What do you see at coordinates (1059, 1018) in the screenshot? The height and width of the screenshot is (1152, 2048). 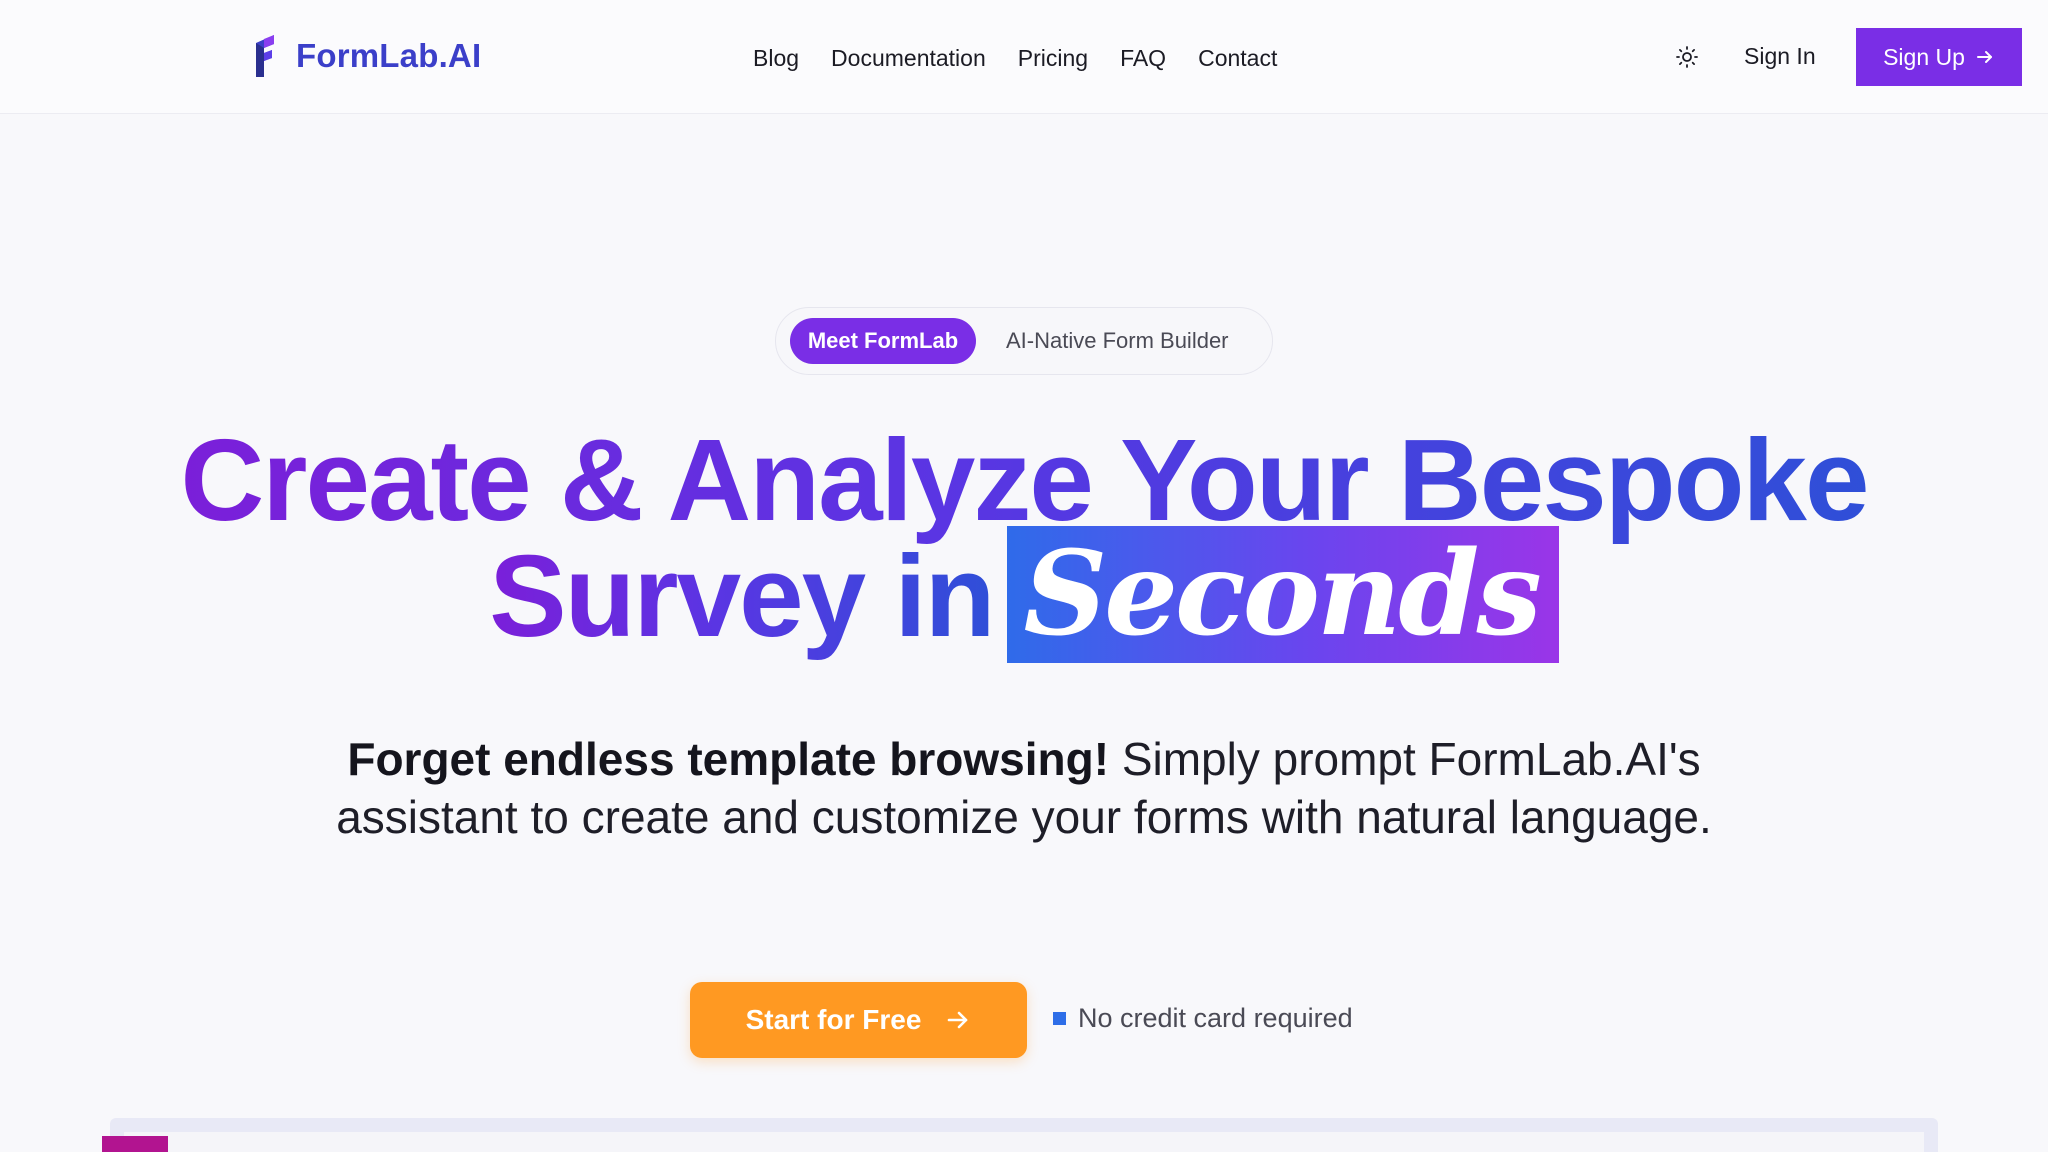 I see `bullet-square-icon` at bounding box center [1059, 1018].